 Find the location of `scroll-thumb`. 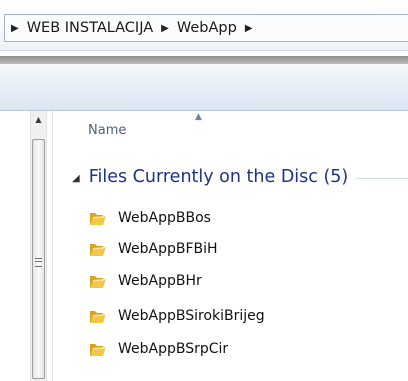

scroll-thumb is located at coordinates (38, 259).